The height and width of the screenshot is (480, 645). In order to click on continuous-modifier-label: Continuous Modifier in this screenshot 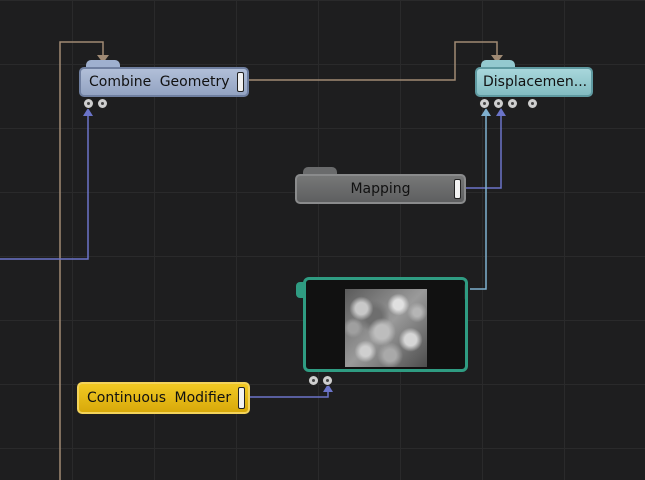, I will do `click(159, 398)`.